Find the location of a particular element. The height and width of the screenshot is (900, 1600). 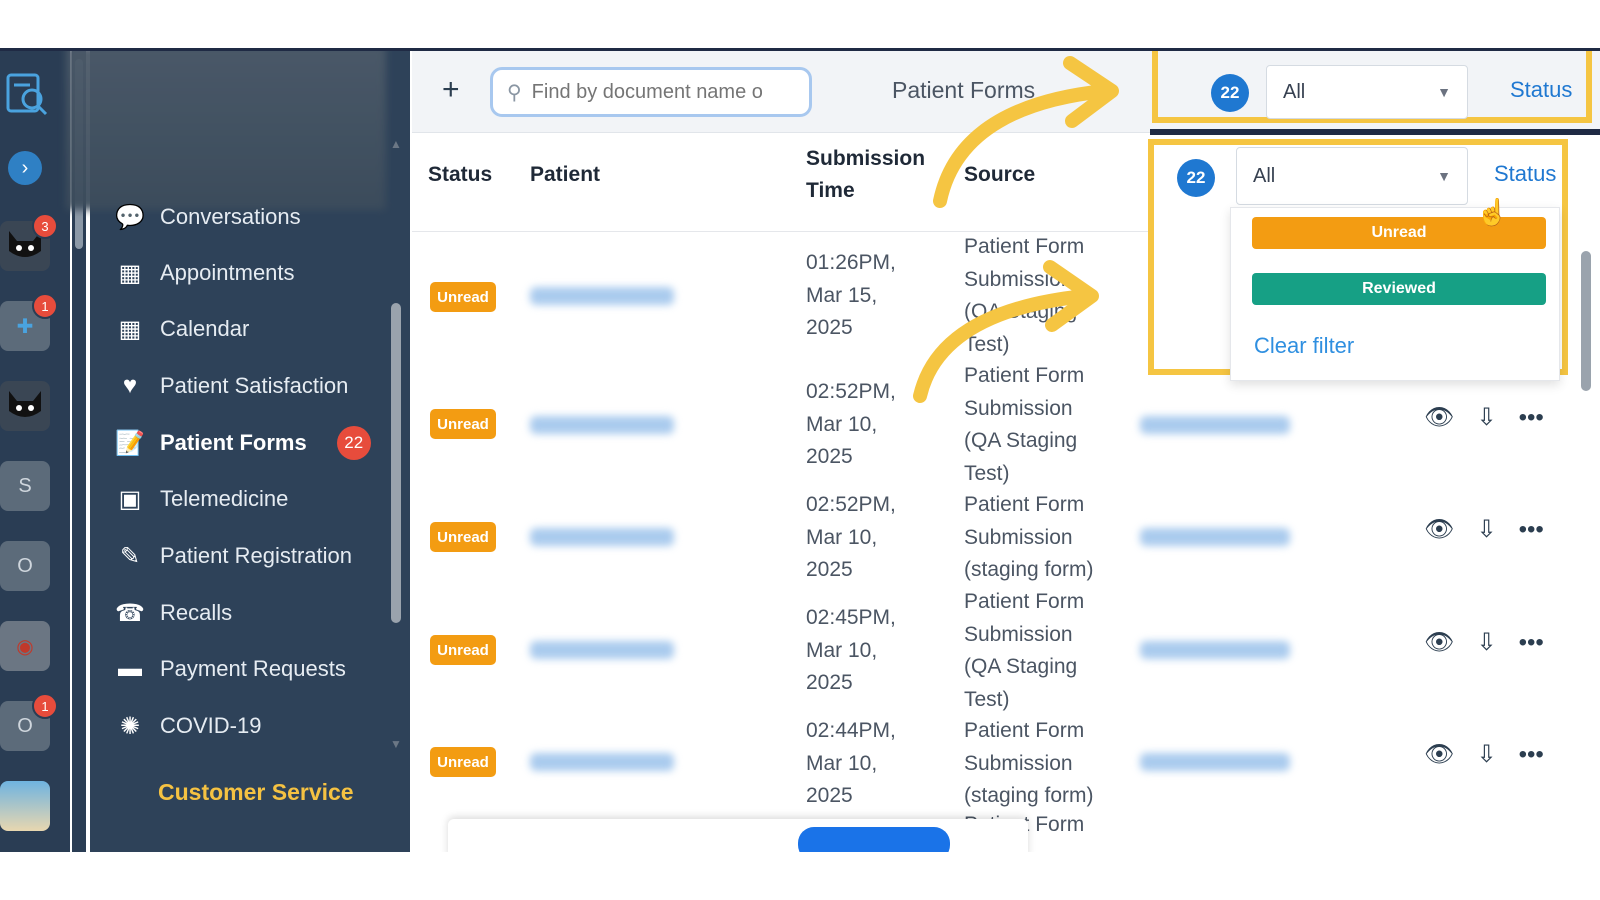

workspace-initial: S is located at coordinates (25, 485).